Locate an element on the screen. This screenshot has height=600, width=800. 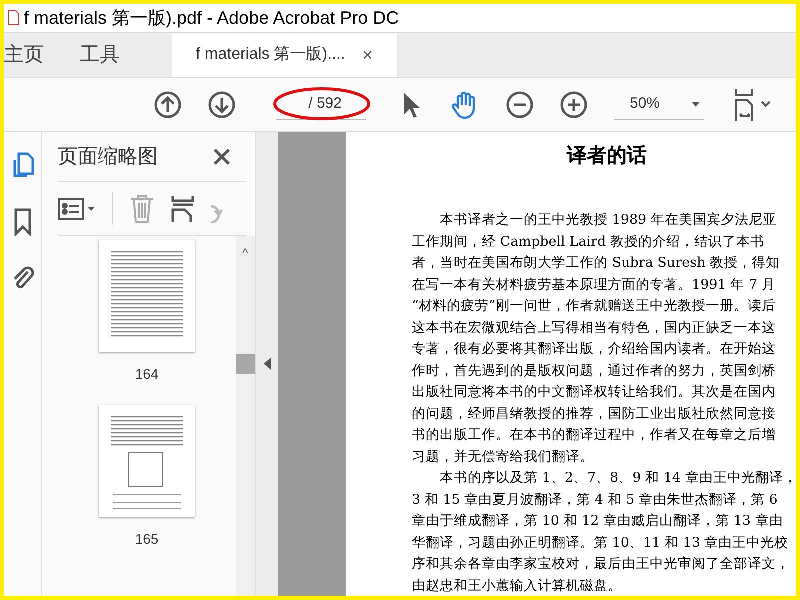
document-line: 3 和 15 章由夏月波翻译，第 4 和 5 章由朱世杰翻译，第 6 is located at coordinates (595, 500).